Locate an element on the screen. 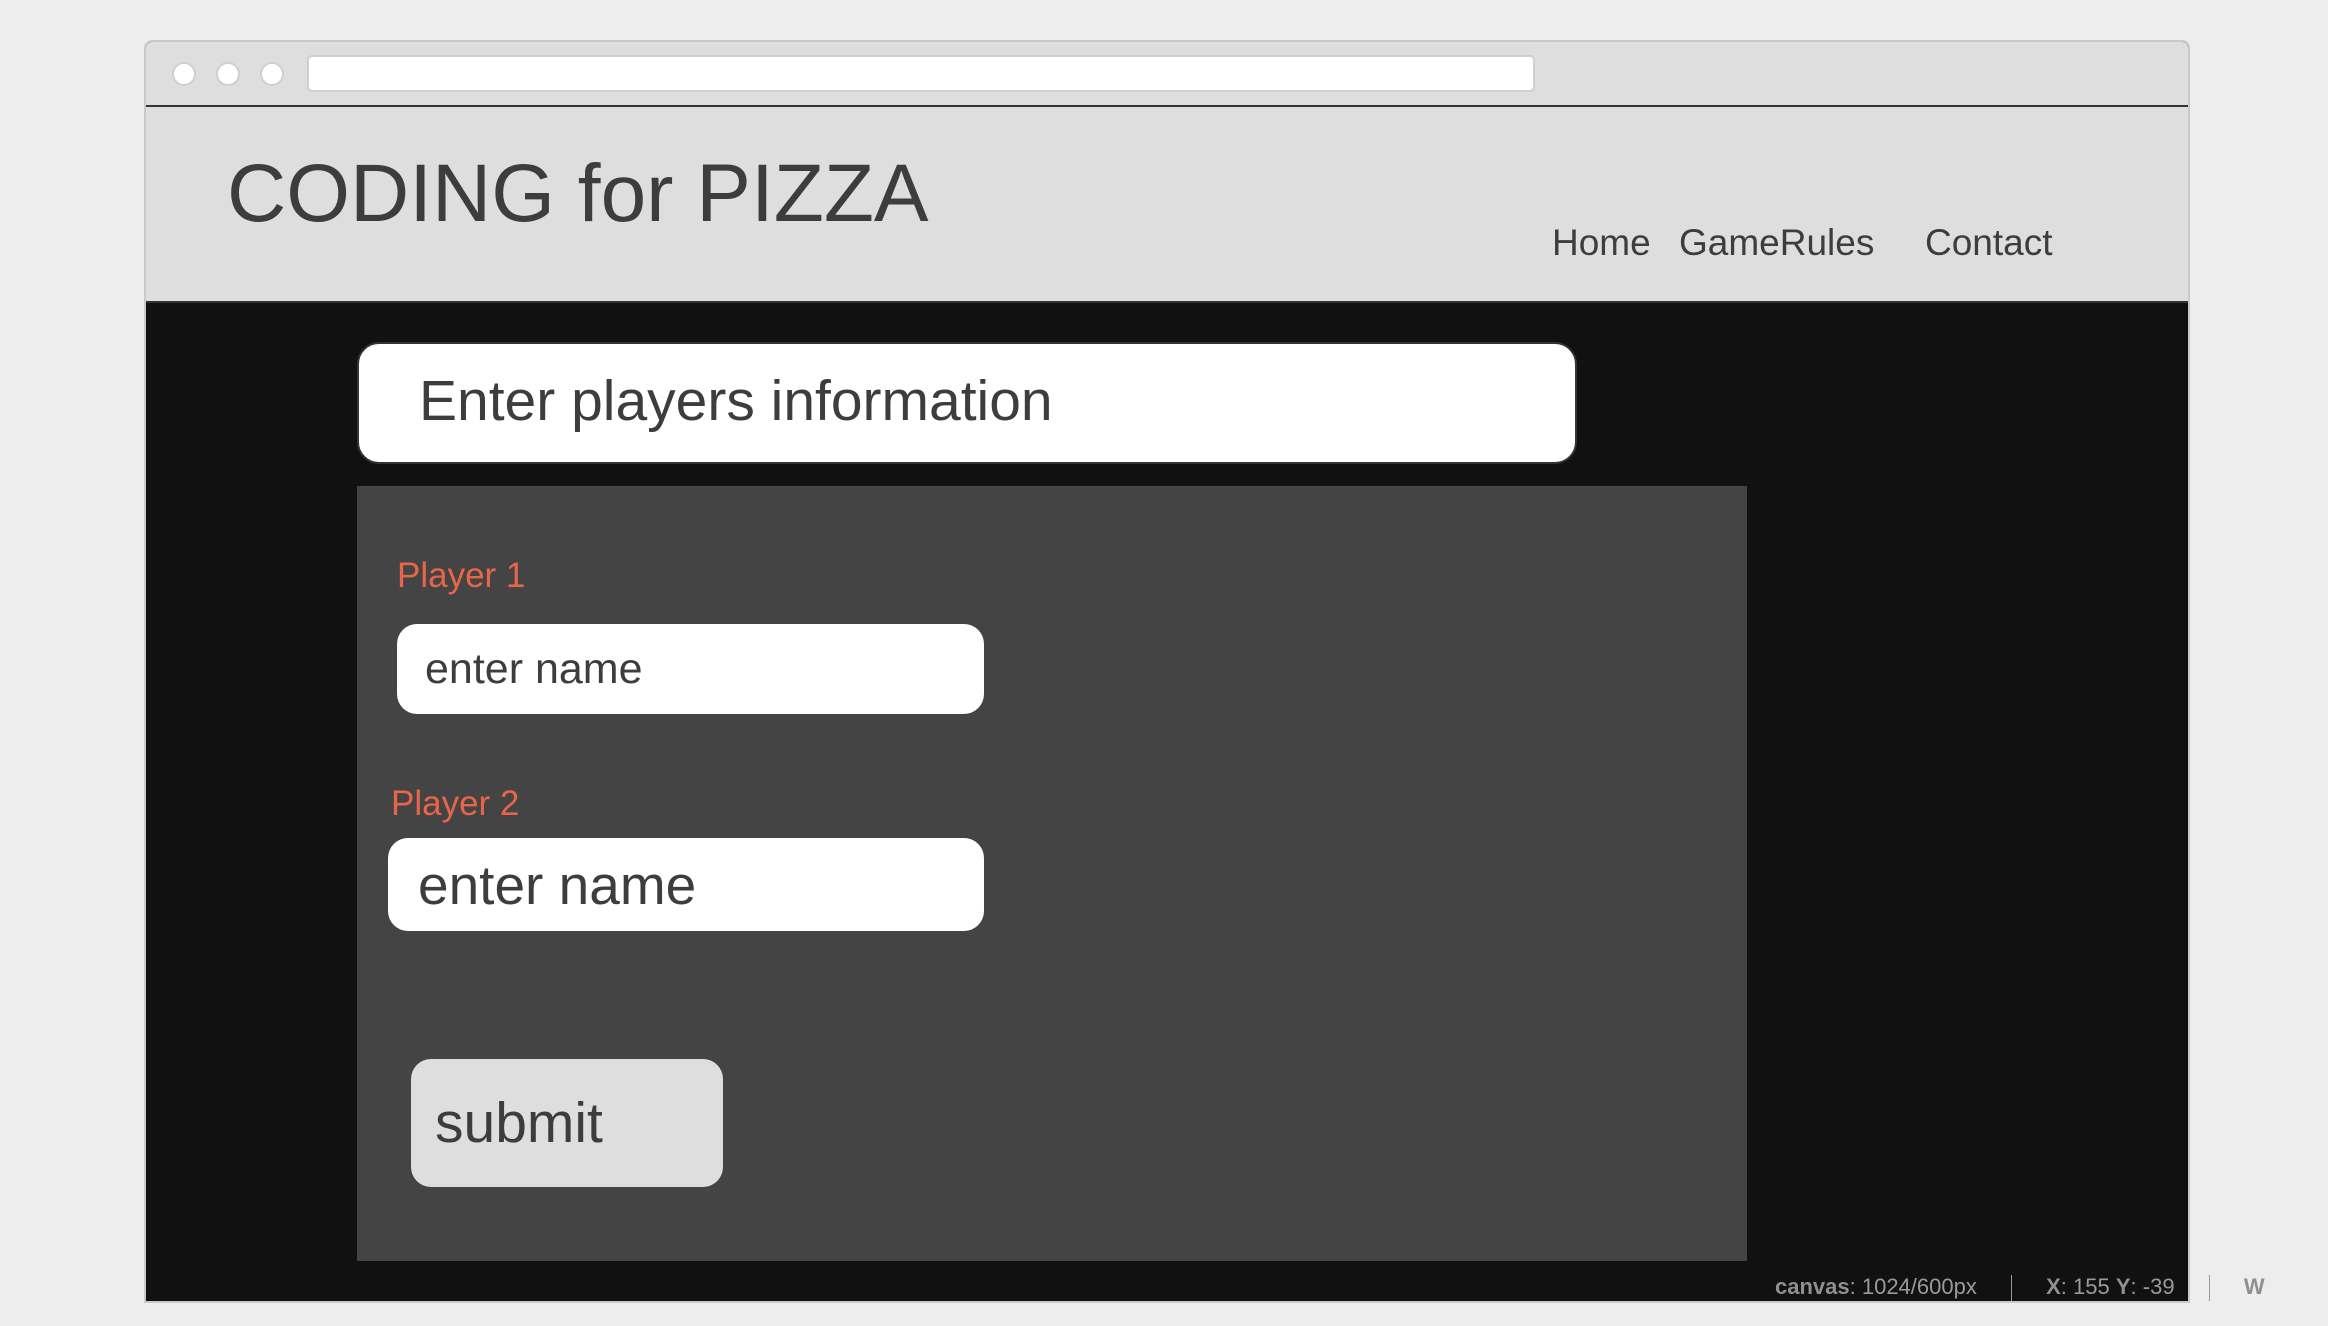 The width and height of the screenshot is (2328, 1326). submit-button: submit is located at coordinates (567, 1123).